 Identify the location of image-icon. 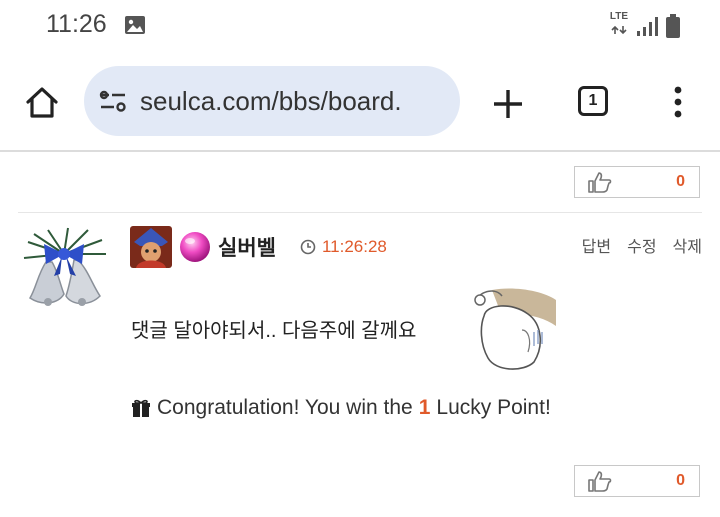
(135, 25).